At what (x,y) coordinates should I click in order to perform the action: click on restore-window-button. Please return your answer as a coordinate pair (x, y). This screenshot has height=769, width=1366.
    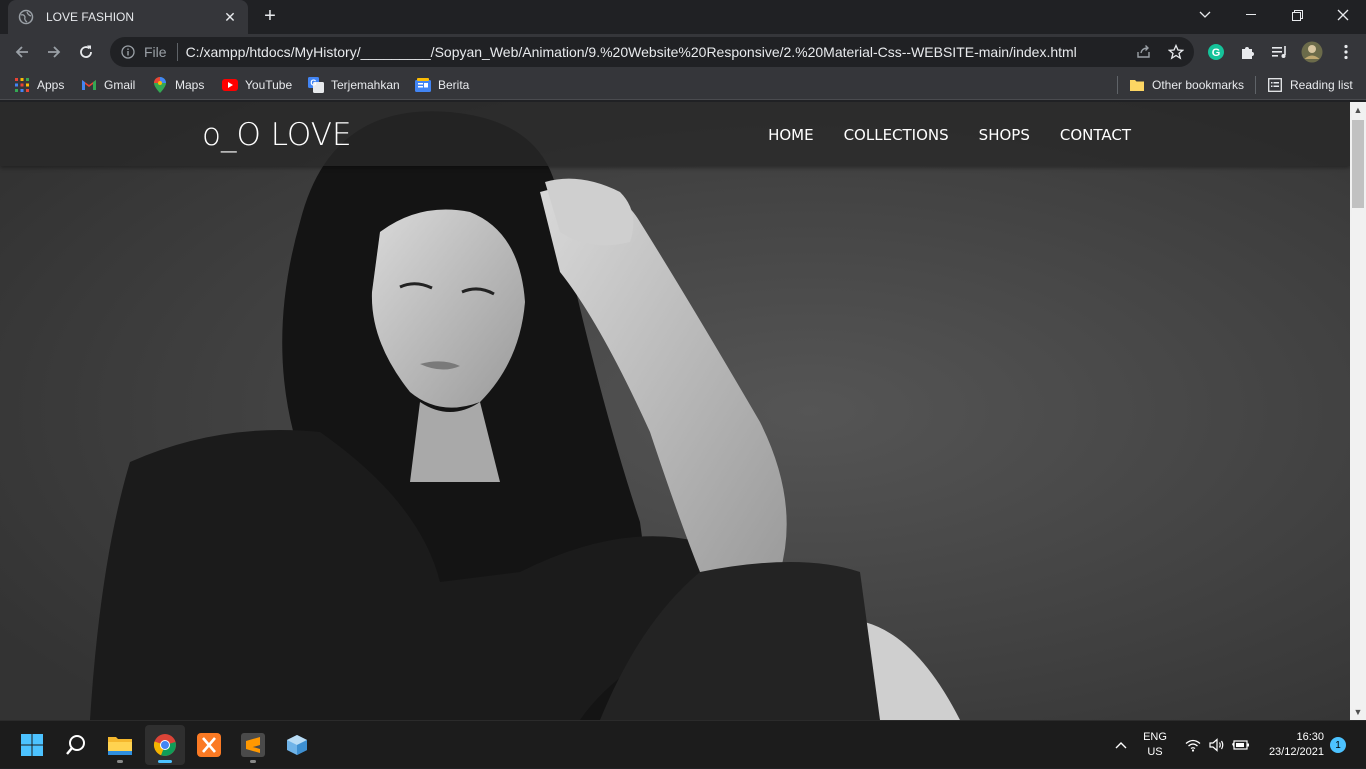
    Looking at the image, I should click on (1297, 15).